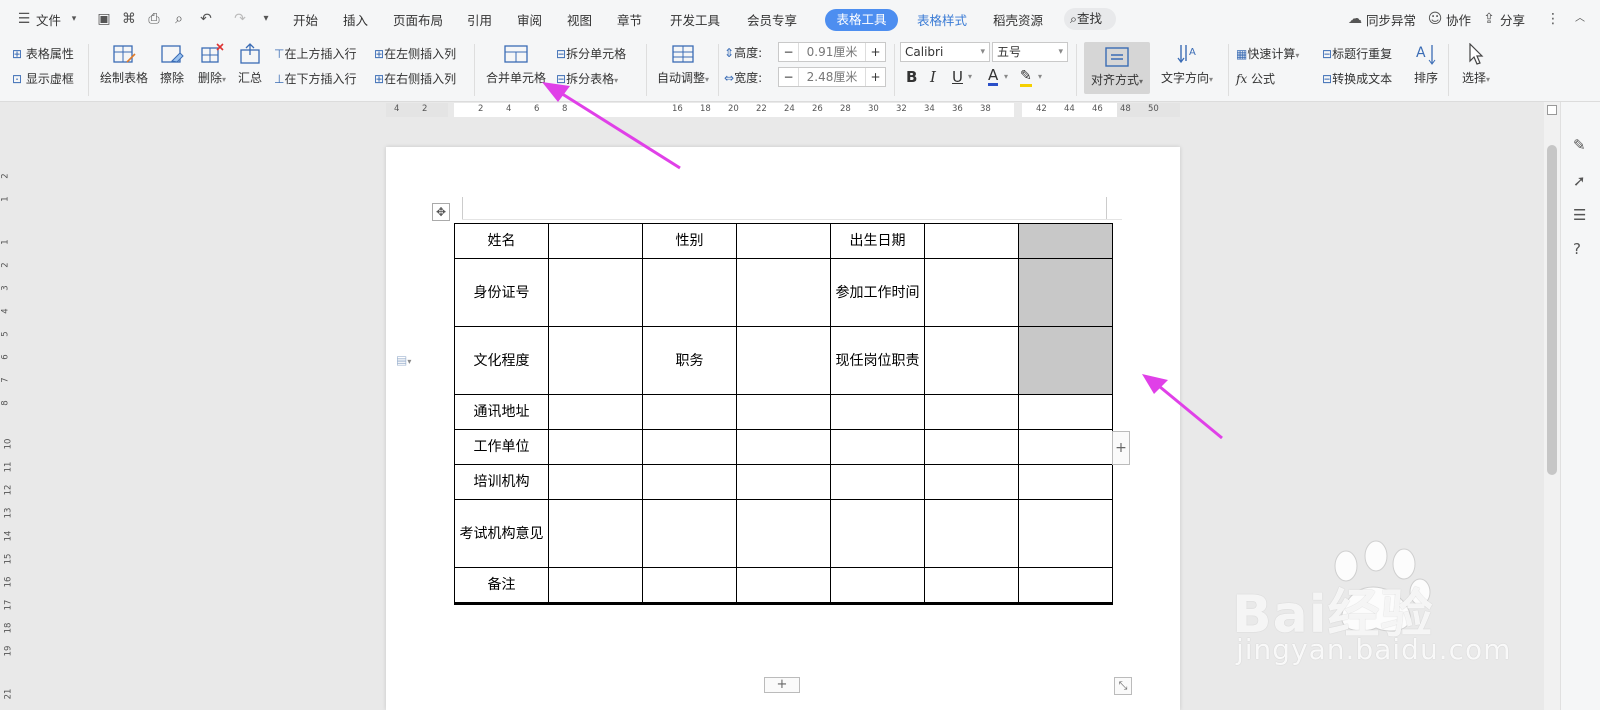  Describe the element at coordinates (772, 19) in the screenshot. I see `tab-member: 会员专享` at that location.